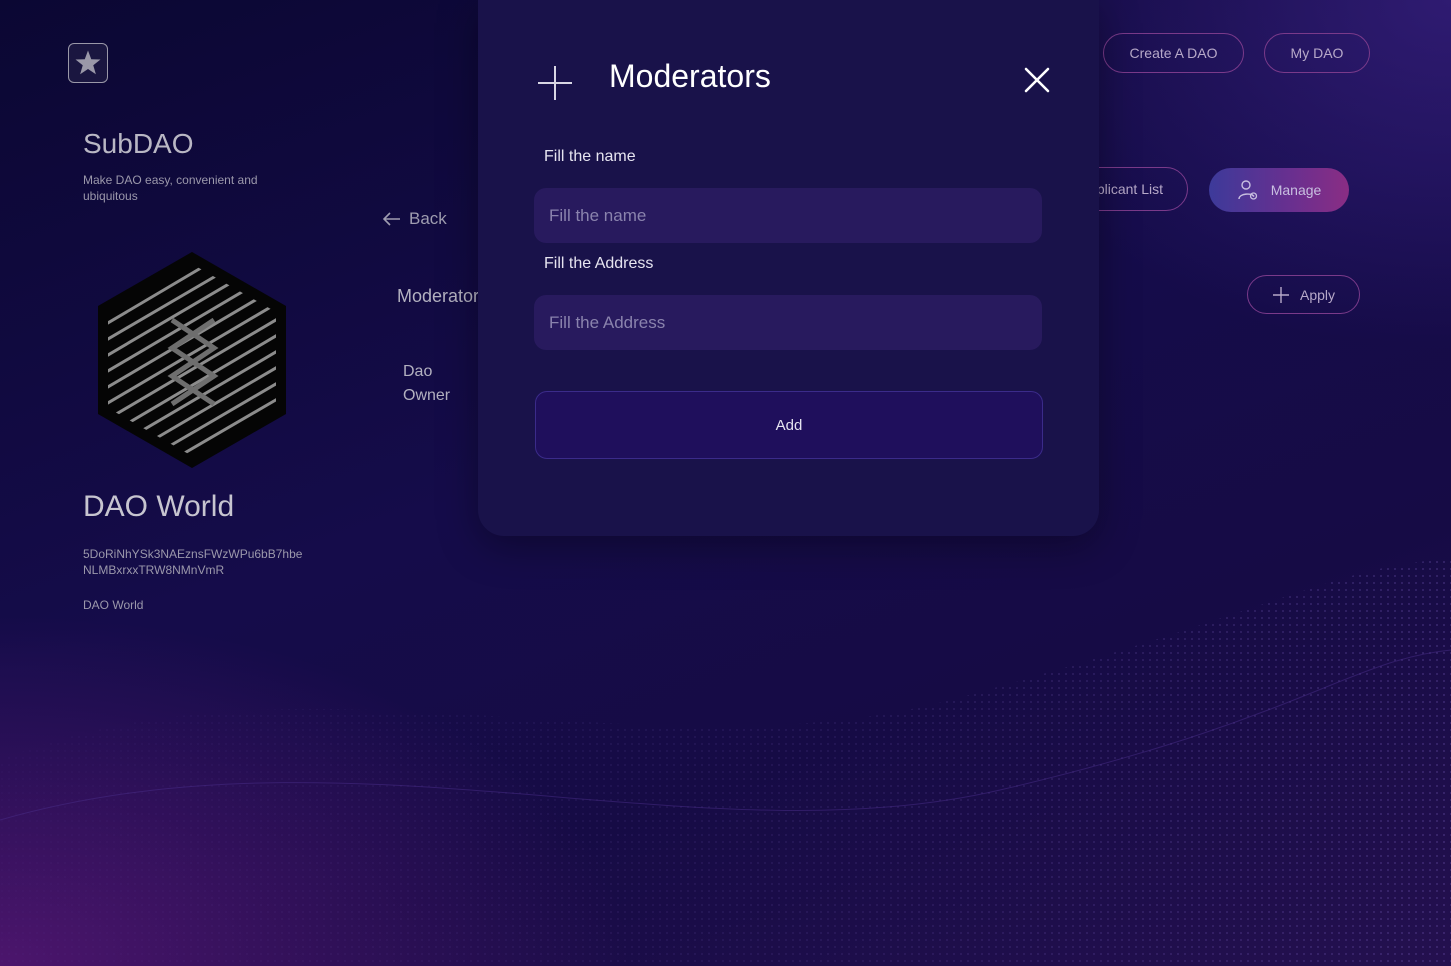 The height and width of the screenshot is (966, 1451). I want to click on my-dao-button: My DAO, so click(1317, 53).